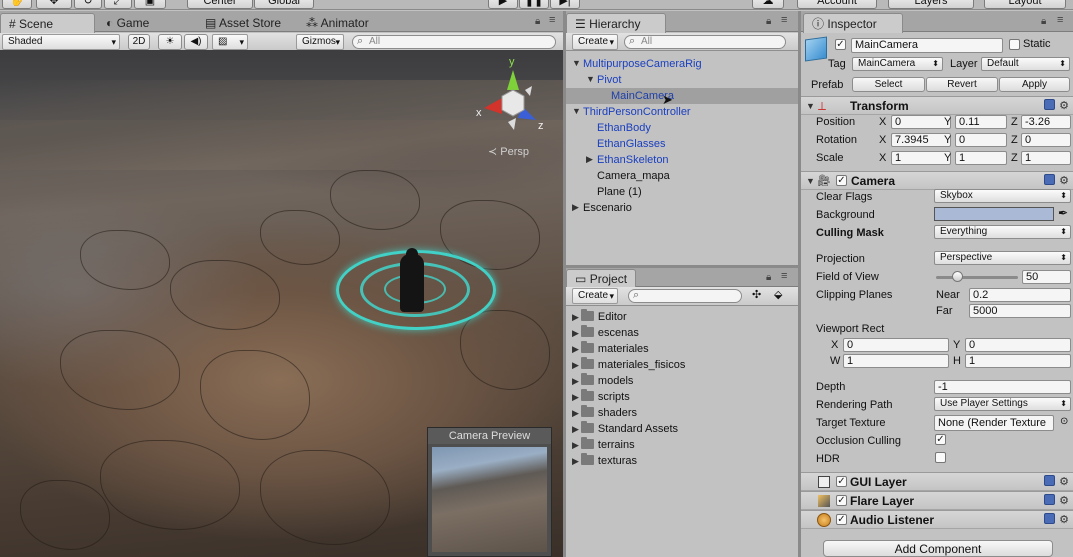  Describe the element at coordinates (61, 42) in the screenshot. I see `shading-mode-dropdown: Shaded` at that location.